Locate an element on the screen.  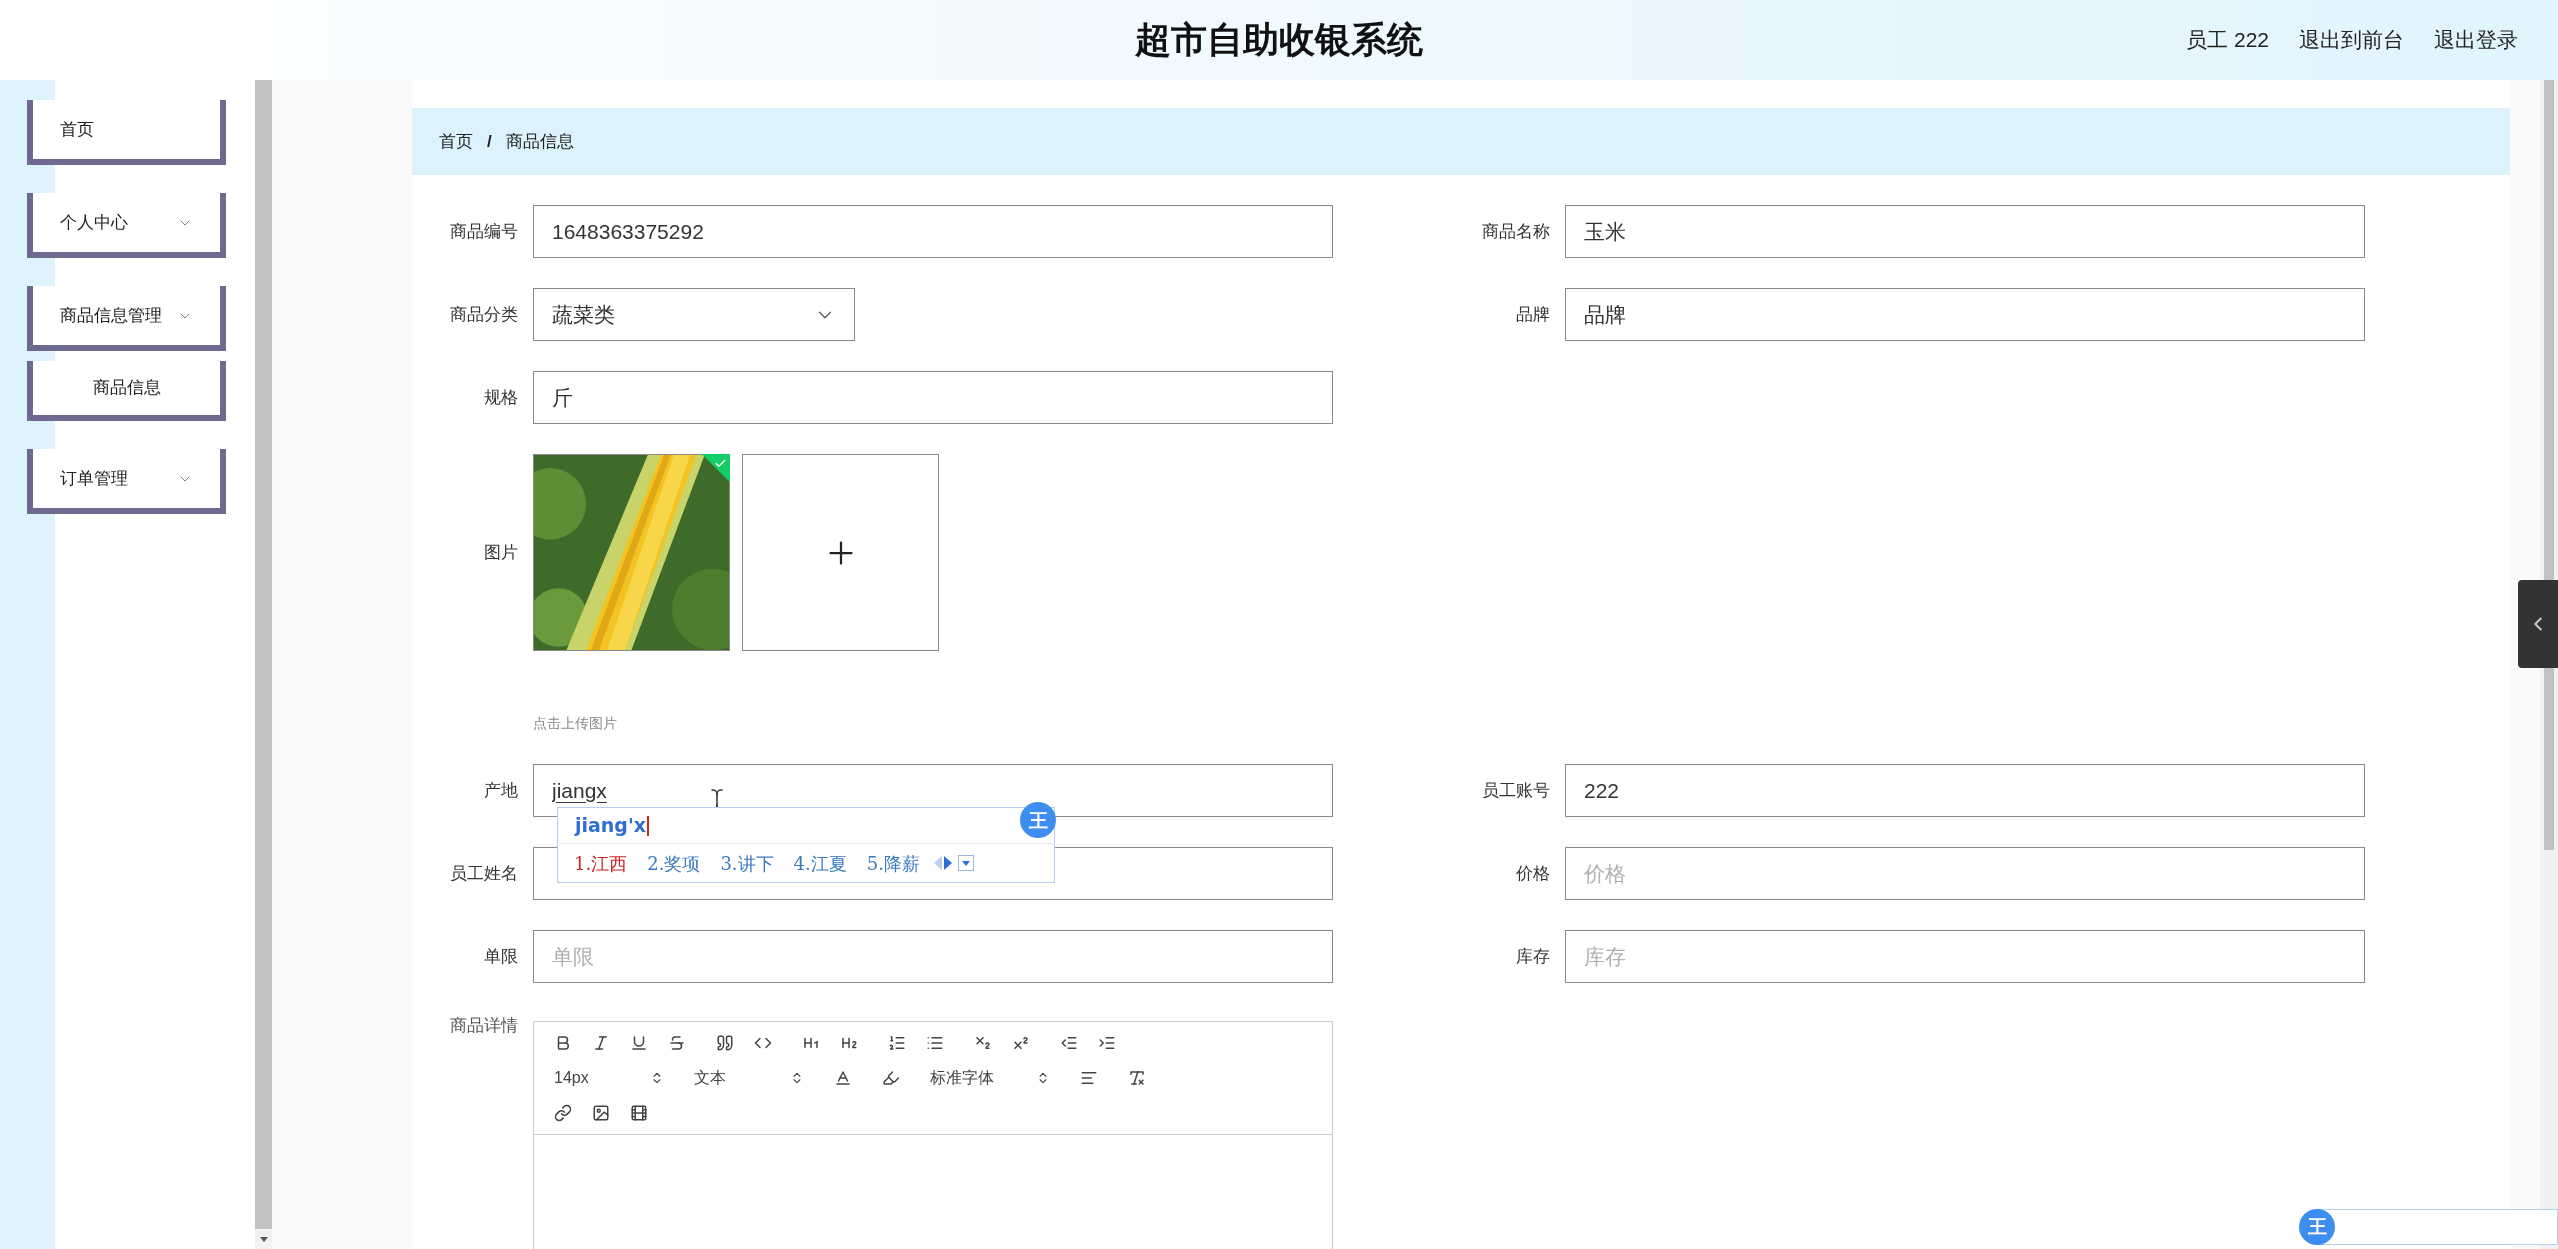
field-label: 员工账号 is located at coordinates (1515, 790).